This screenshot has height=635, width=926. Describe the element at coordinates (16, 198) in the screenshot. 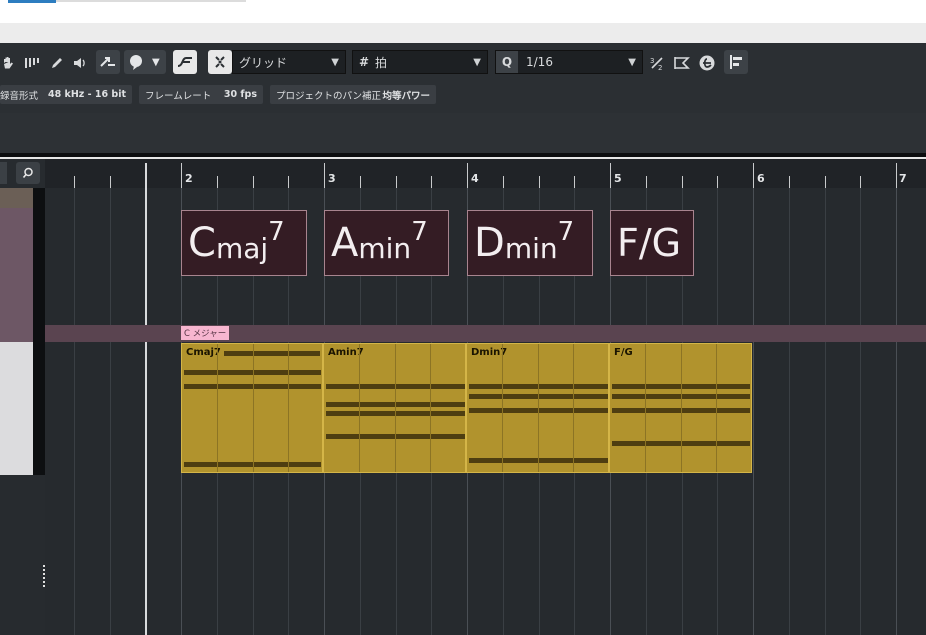

I see `track-header-marker` at that location.